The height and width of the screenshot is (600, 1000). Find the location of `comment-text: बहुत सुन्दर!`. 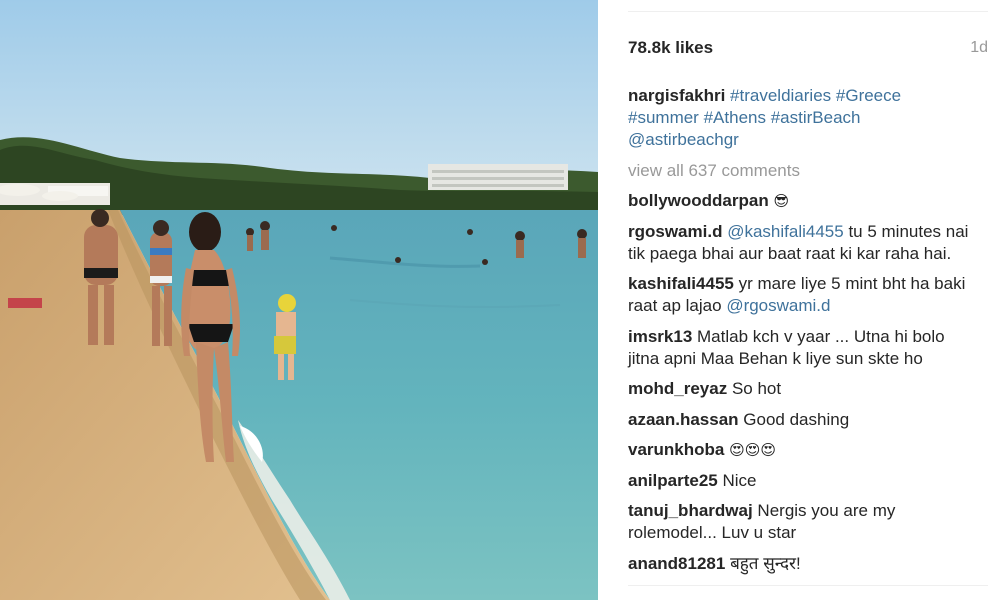

comment-text: बहुत सुन्दर! is located at coordinates (765, 563).